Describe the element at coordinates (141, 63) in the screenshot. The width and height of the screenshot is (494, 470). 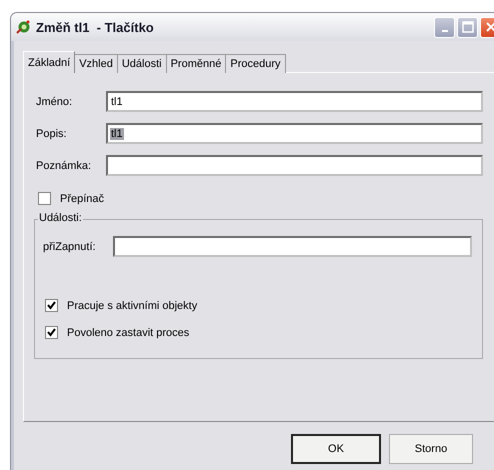
I see `tab: Události` at that location.